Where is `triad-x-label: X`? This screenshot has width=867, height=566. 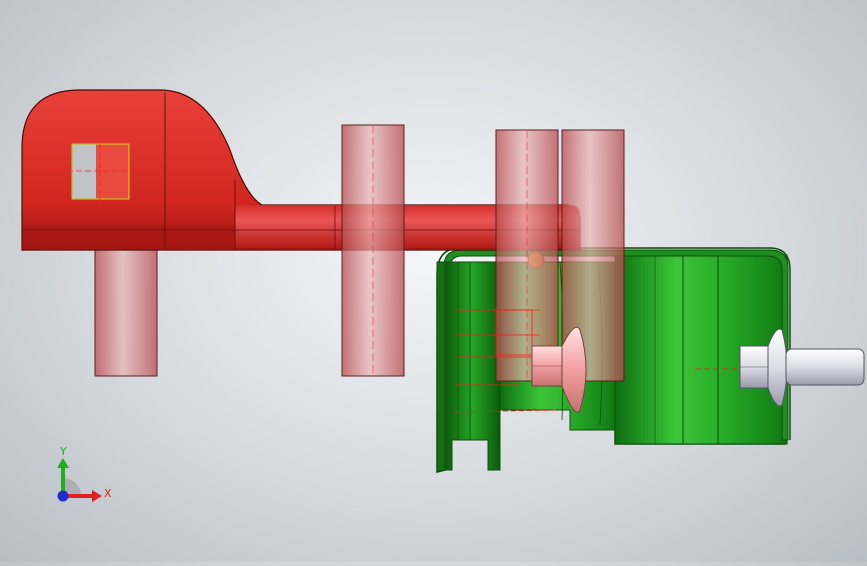 triad-x-label: X is located at coordinates (108, 493).